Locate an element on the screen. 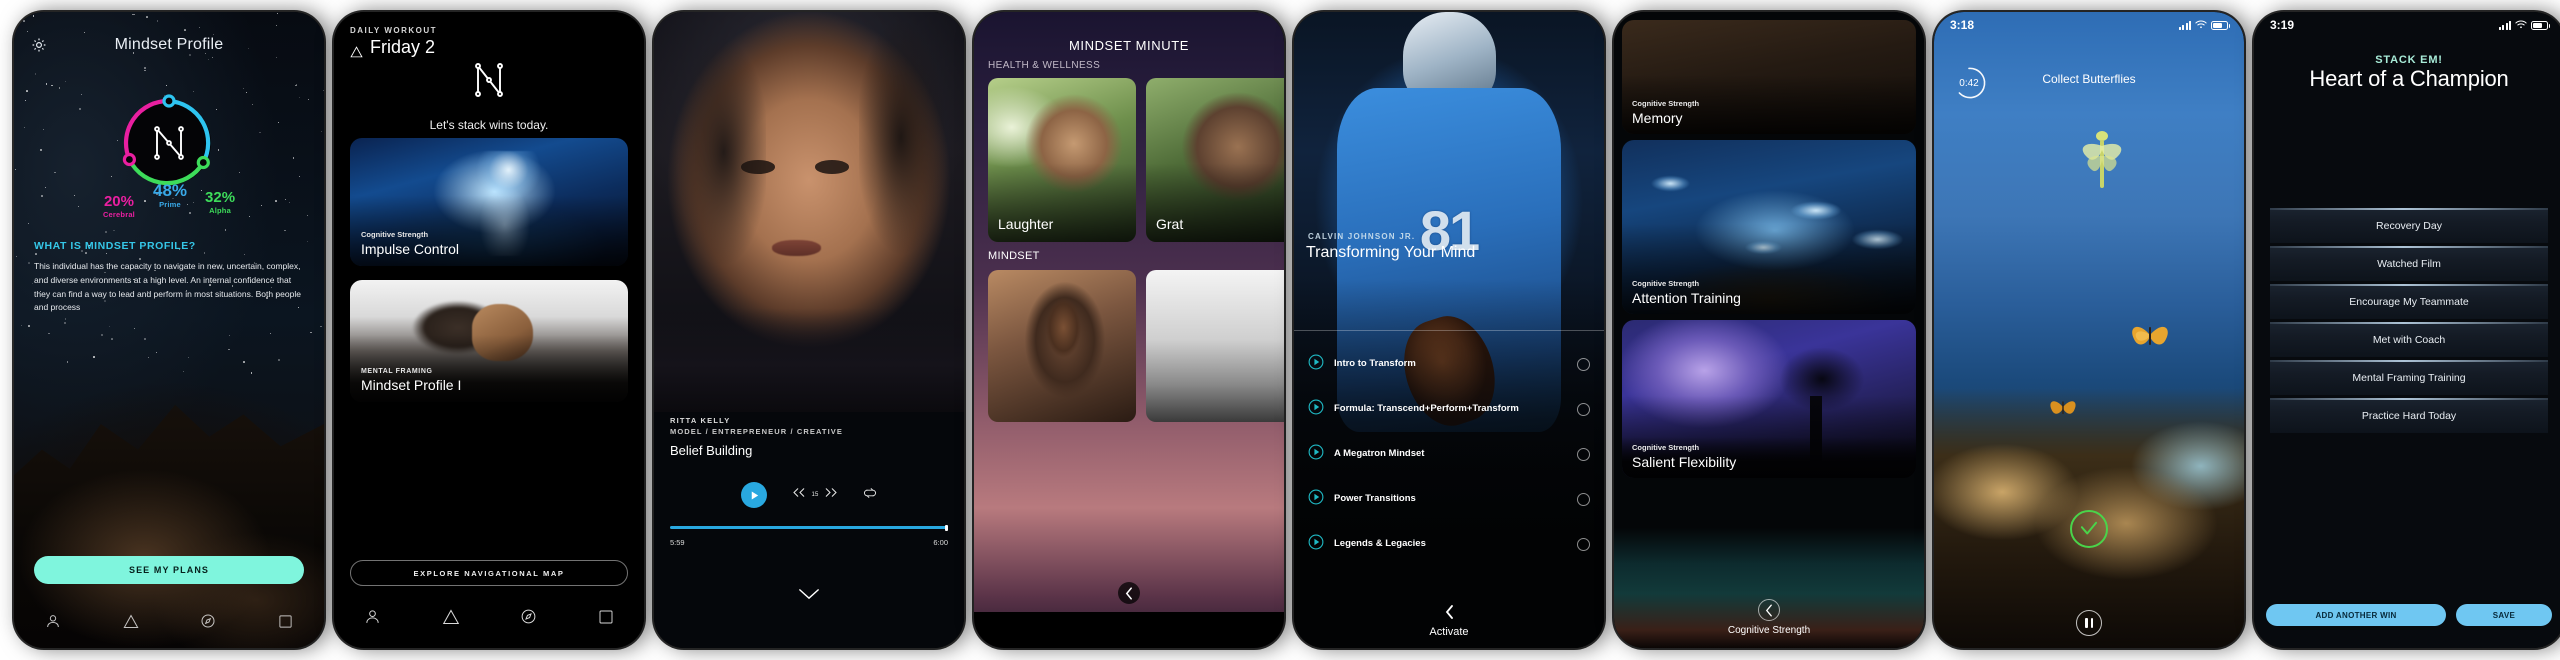  add-another-win-button: ADD ANOTHER WIN is located at coordinates (2356, 615).